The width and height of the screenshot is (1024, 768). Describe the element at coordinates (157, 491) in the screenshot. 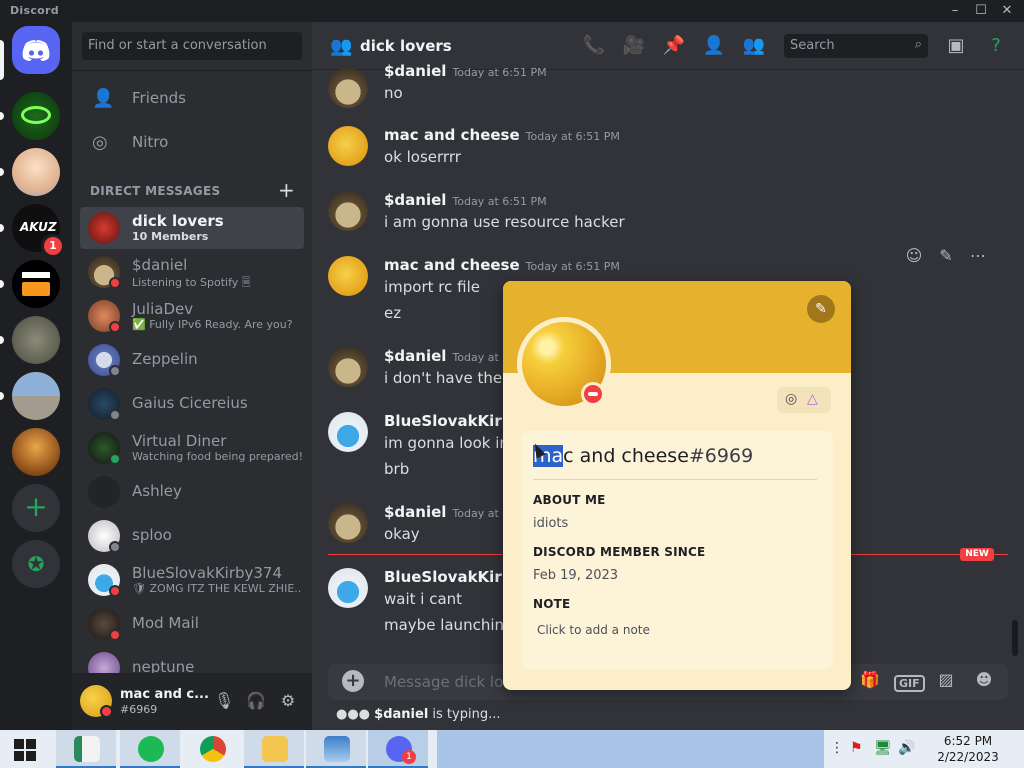

I see `dm-name: Ashley` at that location.